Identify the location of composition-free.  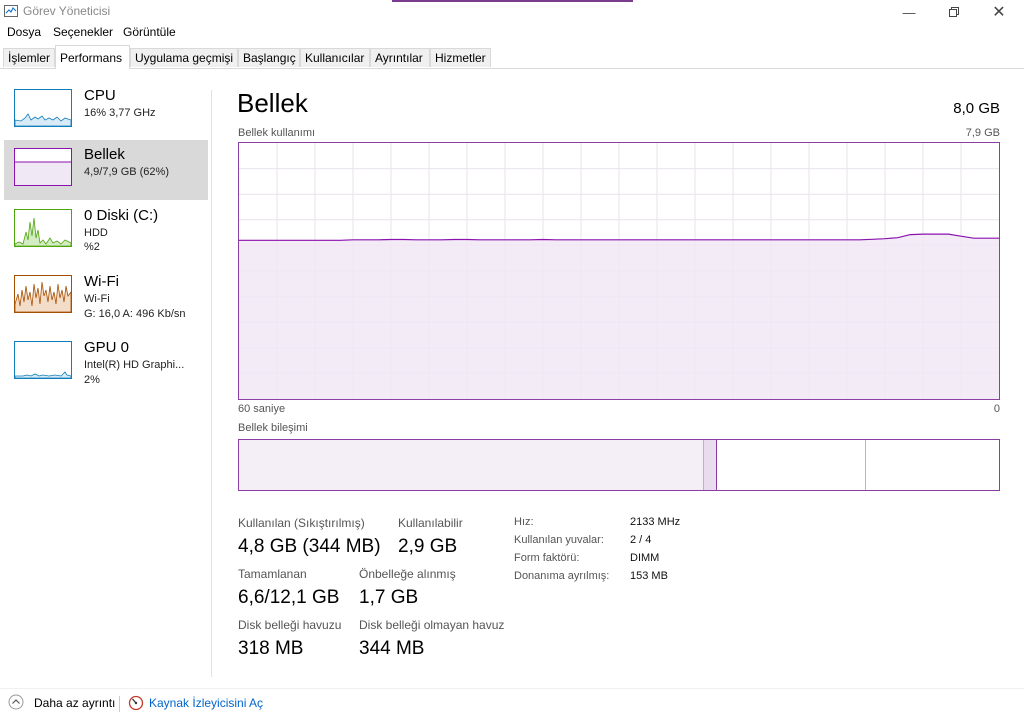
(932, 465).